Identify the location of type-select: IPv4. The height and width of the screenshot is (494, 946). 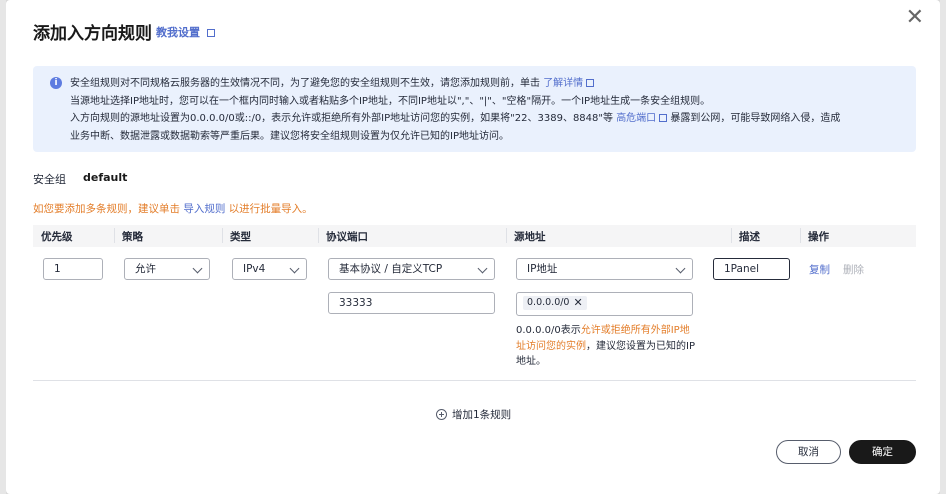
(269, 269).